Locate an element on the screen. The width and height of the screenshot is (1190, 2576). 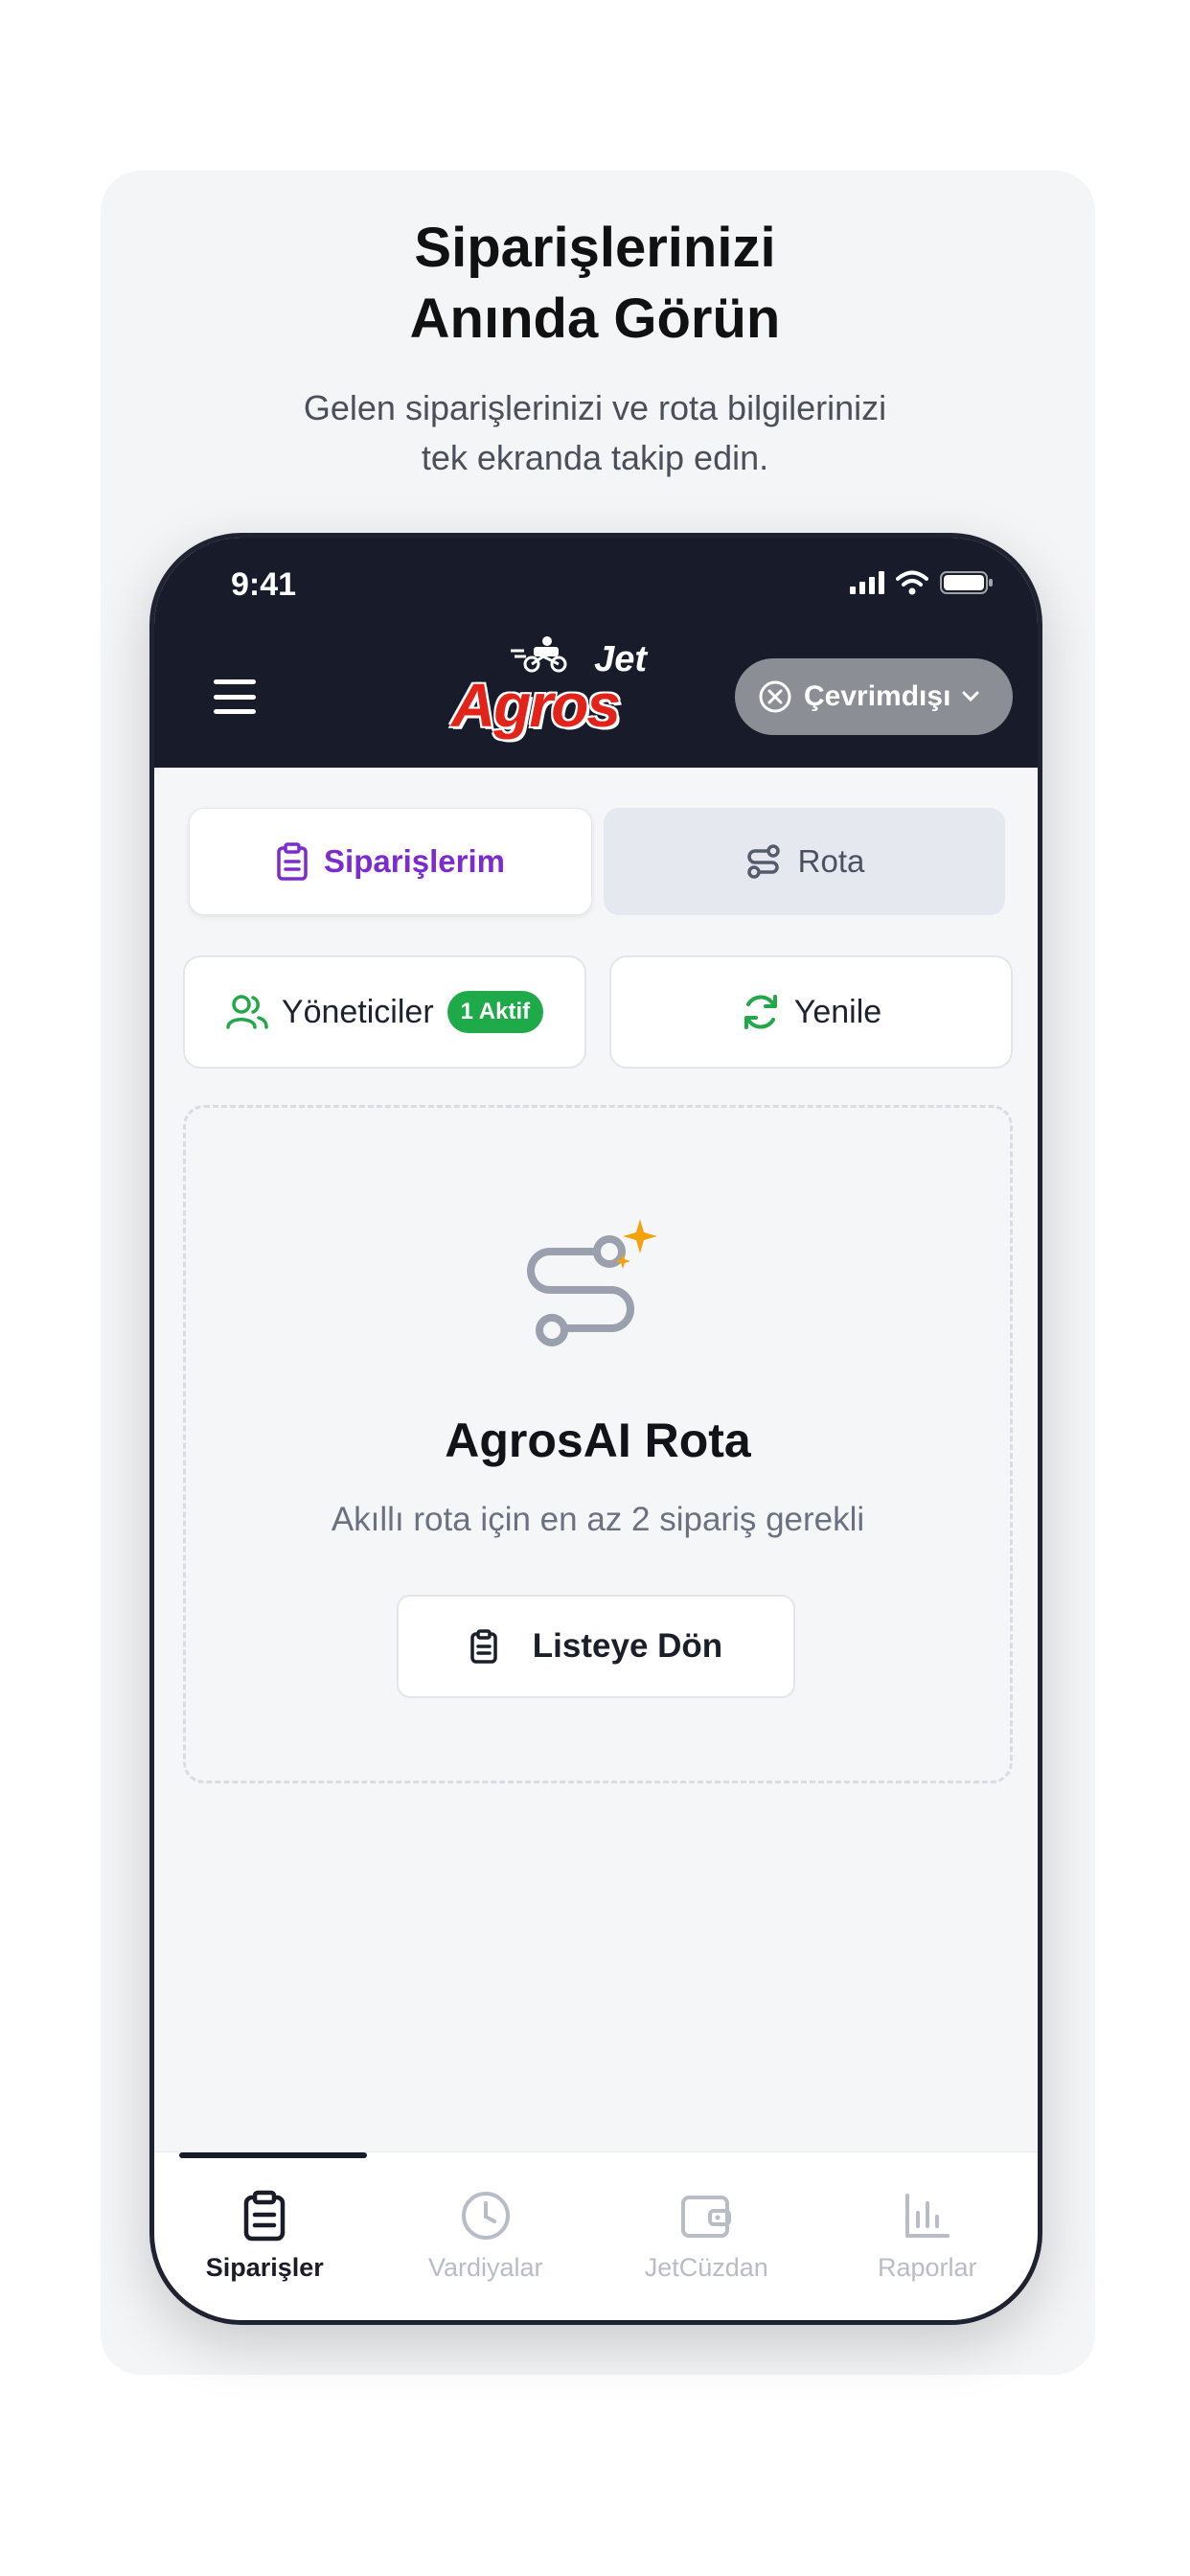
active-tab-indicator is located at coordinates (273, 2155).